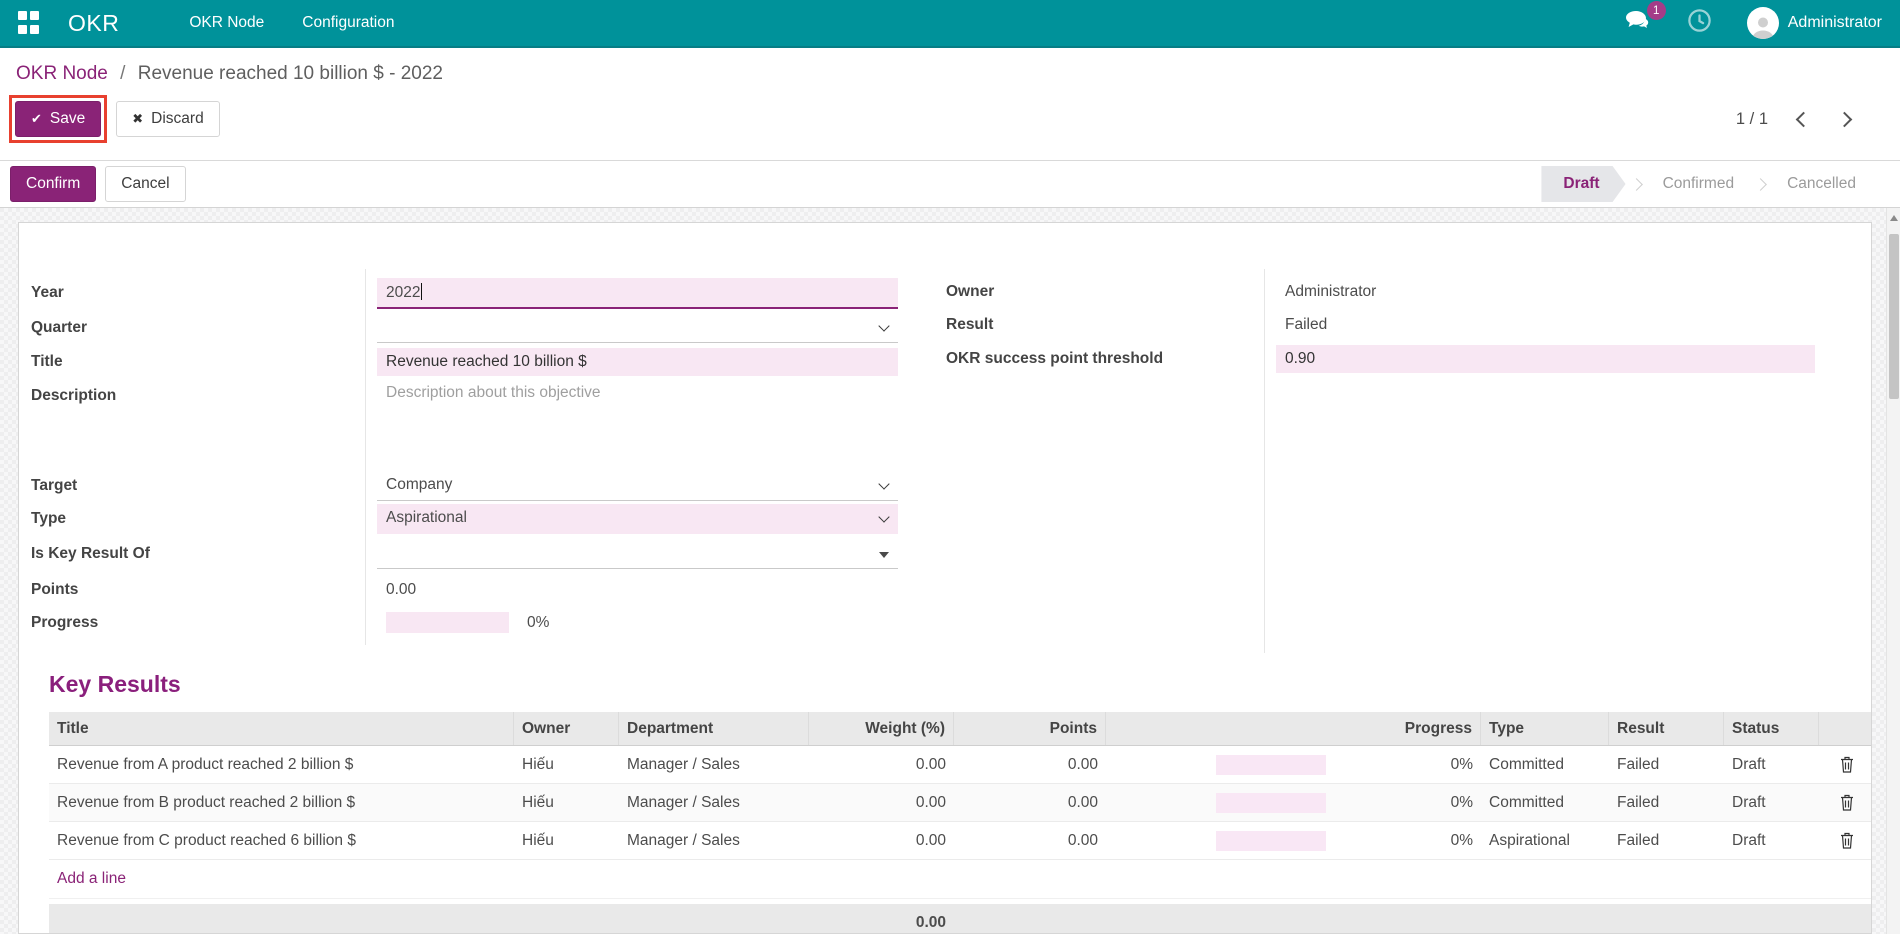  What do you see at coordinates (1656, 10) in the screenshot?
I see `message-count-badge: 1` at bounding box center [1656, 10].